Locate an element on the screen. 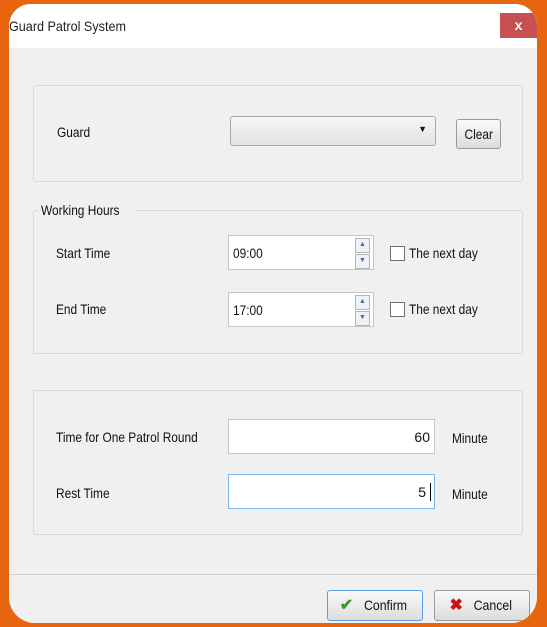 Image resolution: width=547 pixels, height=627 pixels. confirm-button: ✔ Confirm is located at coordinates (375, 605).